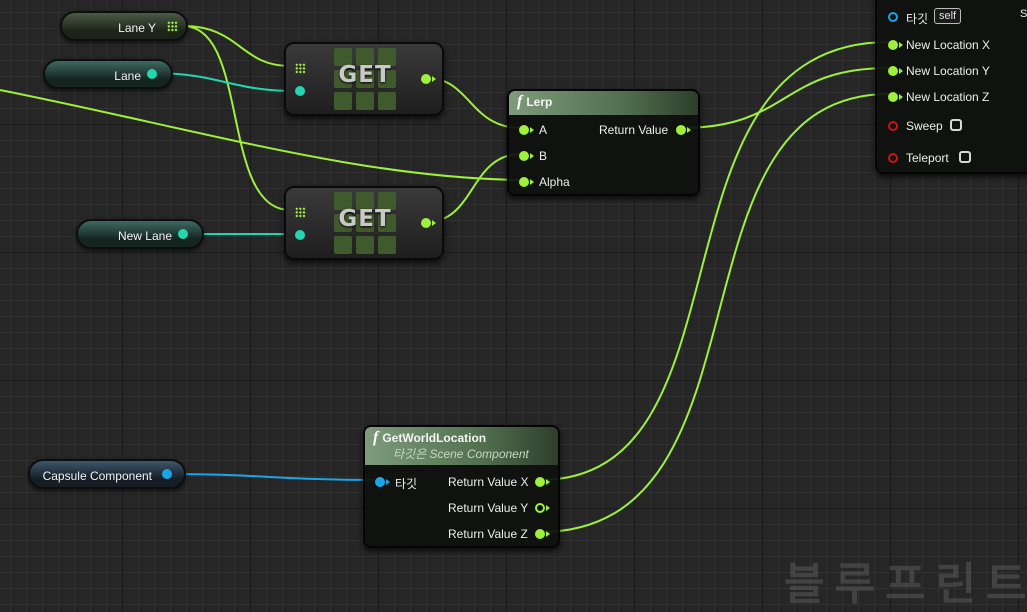 This screenshot has width=1027, height=612. I want to click on get-world-location-header: f GetWorldLocation 타깃은 Scene Component, so click(461, 446).